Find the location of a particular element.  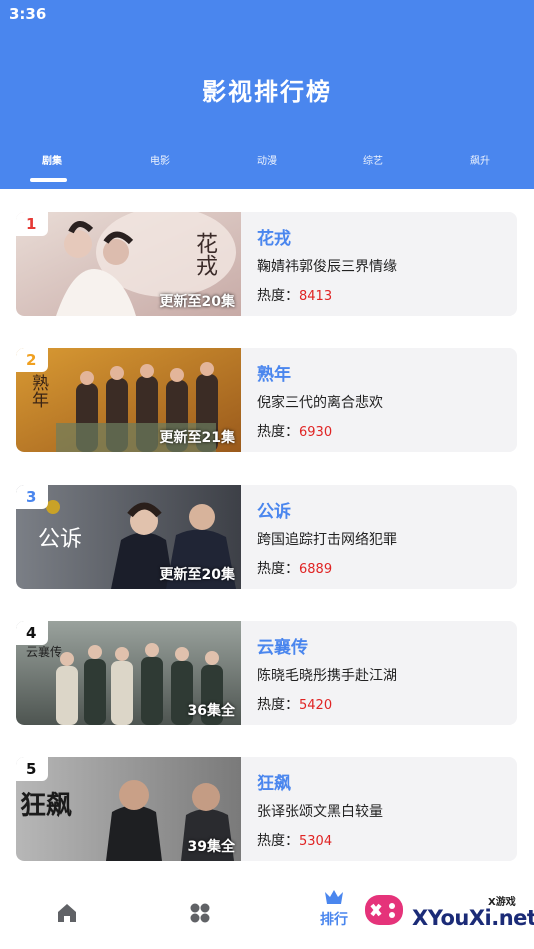

heat-value: 8413 is located at coordinates (316, 296).